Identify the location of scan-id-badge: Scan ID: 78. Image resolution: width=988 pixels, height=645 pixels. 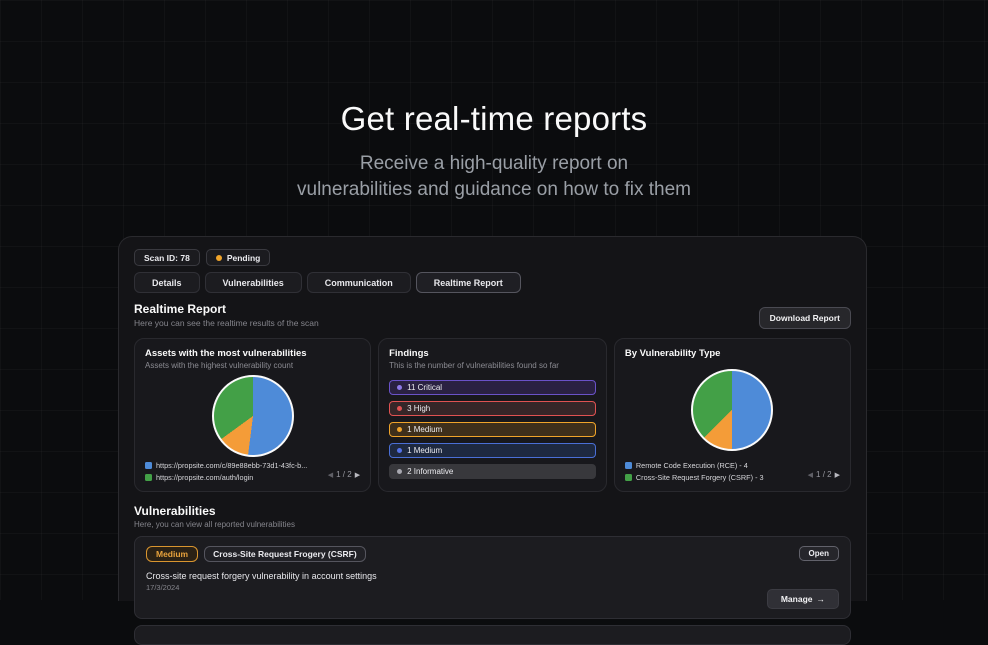
(167, 257).